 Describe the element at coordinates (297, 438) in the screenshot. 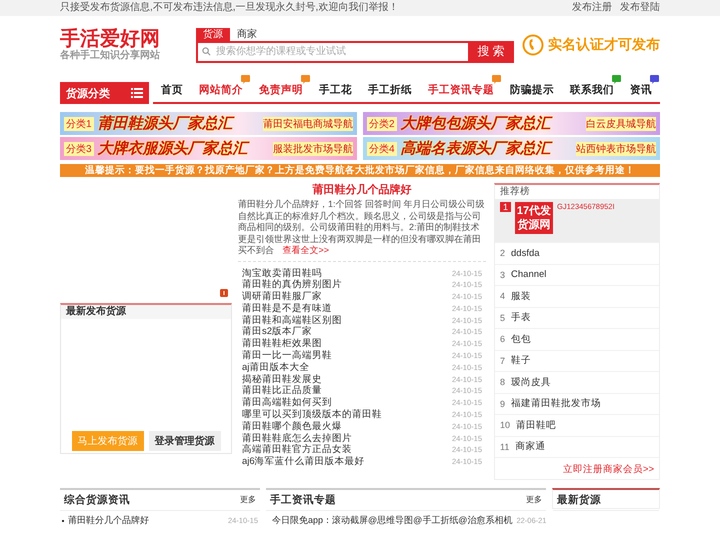

I see `news-link: 莆田鞋鞋底怎么去掉图片` at that location.